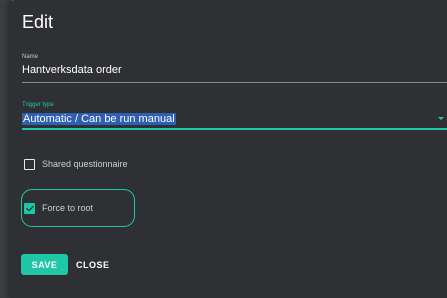 This screenshot has height=298, width=447. I want to click on dialog-title: Edit, so click(38, 22).